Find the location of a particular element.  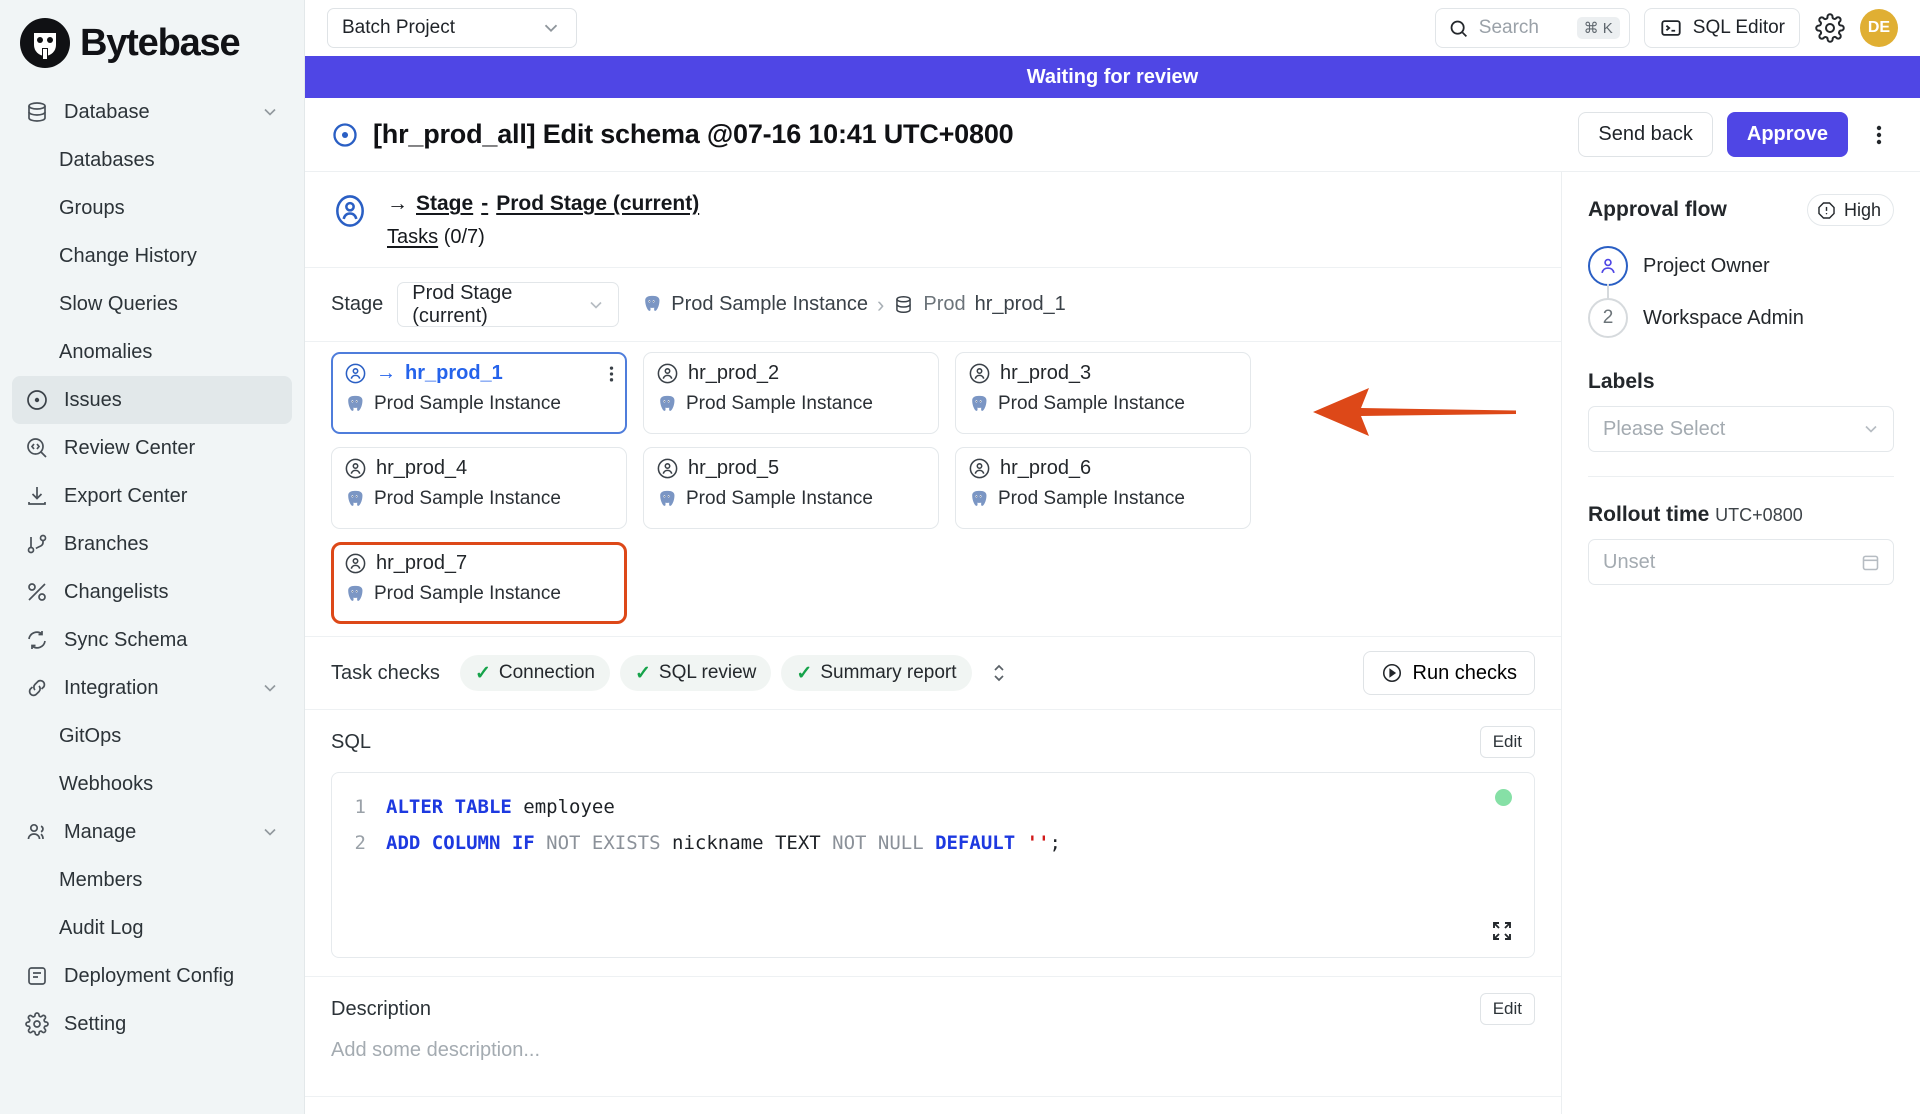

description-edit-button: Edit is located at coordinates (1507, 1009).